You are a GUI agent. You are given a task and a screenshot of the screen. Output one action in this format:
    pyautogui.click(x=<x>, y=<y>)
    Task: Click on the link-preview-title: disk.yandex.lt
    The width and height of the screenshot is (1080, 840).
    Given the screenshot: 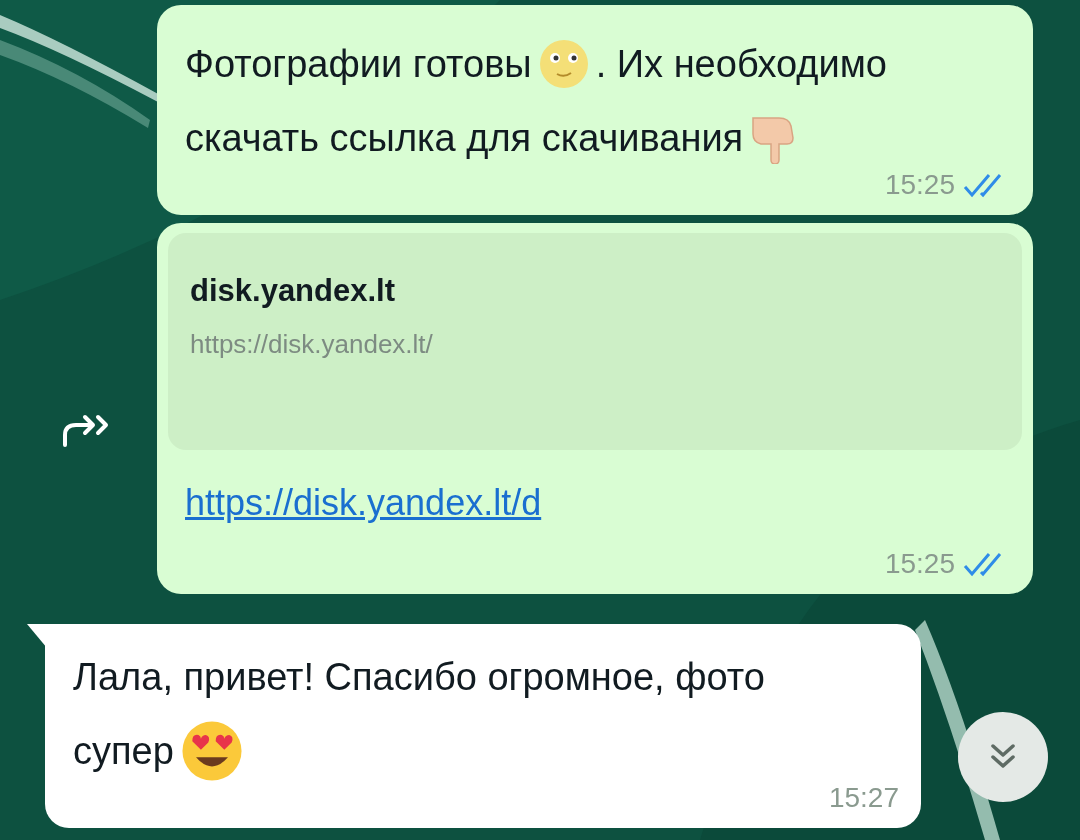 What is the action you would take?
    pyautogui.click(x=293, y=291)
    